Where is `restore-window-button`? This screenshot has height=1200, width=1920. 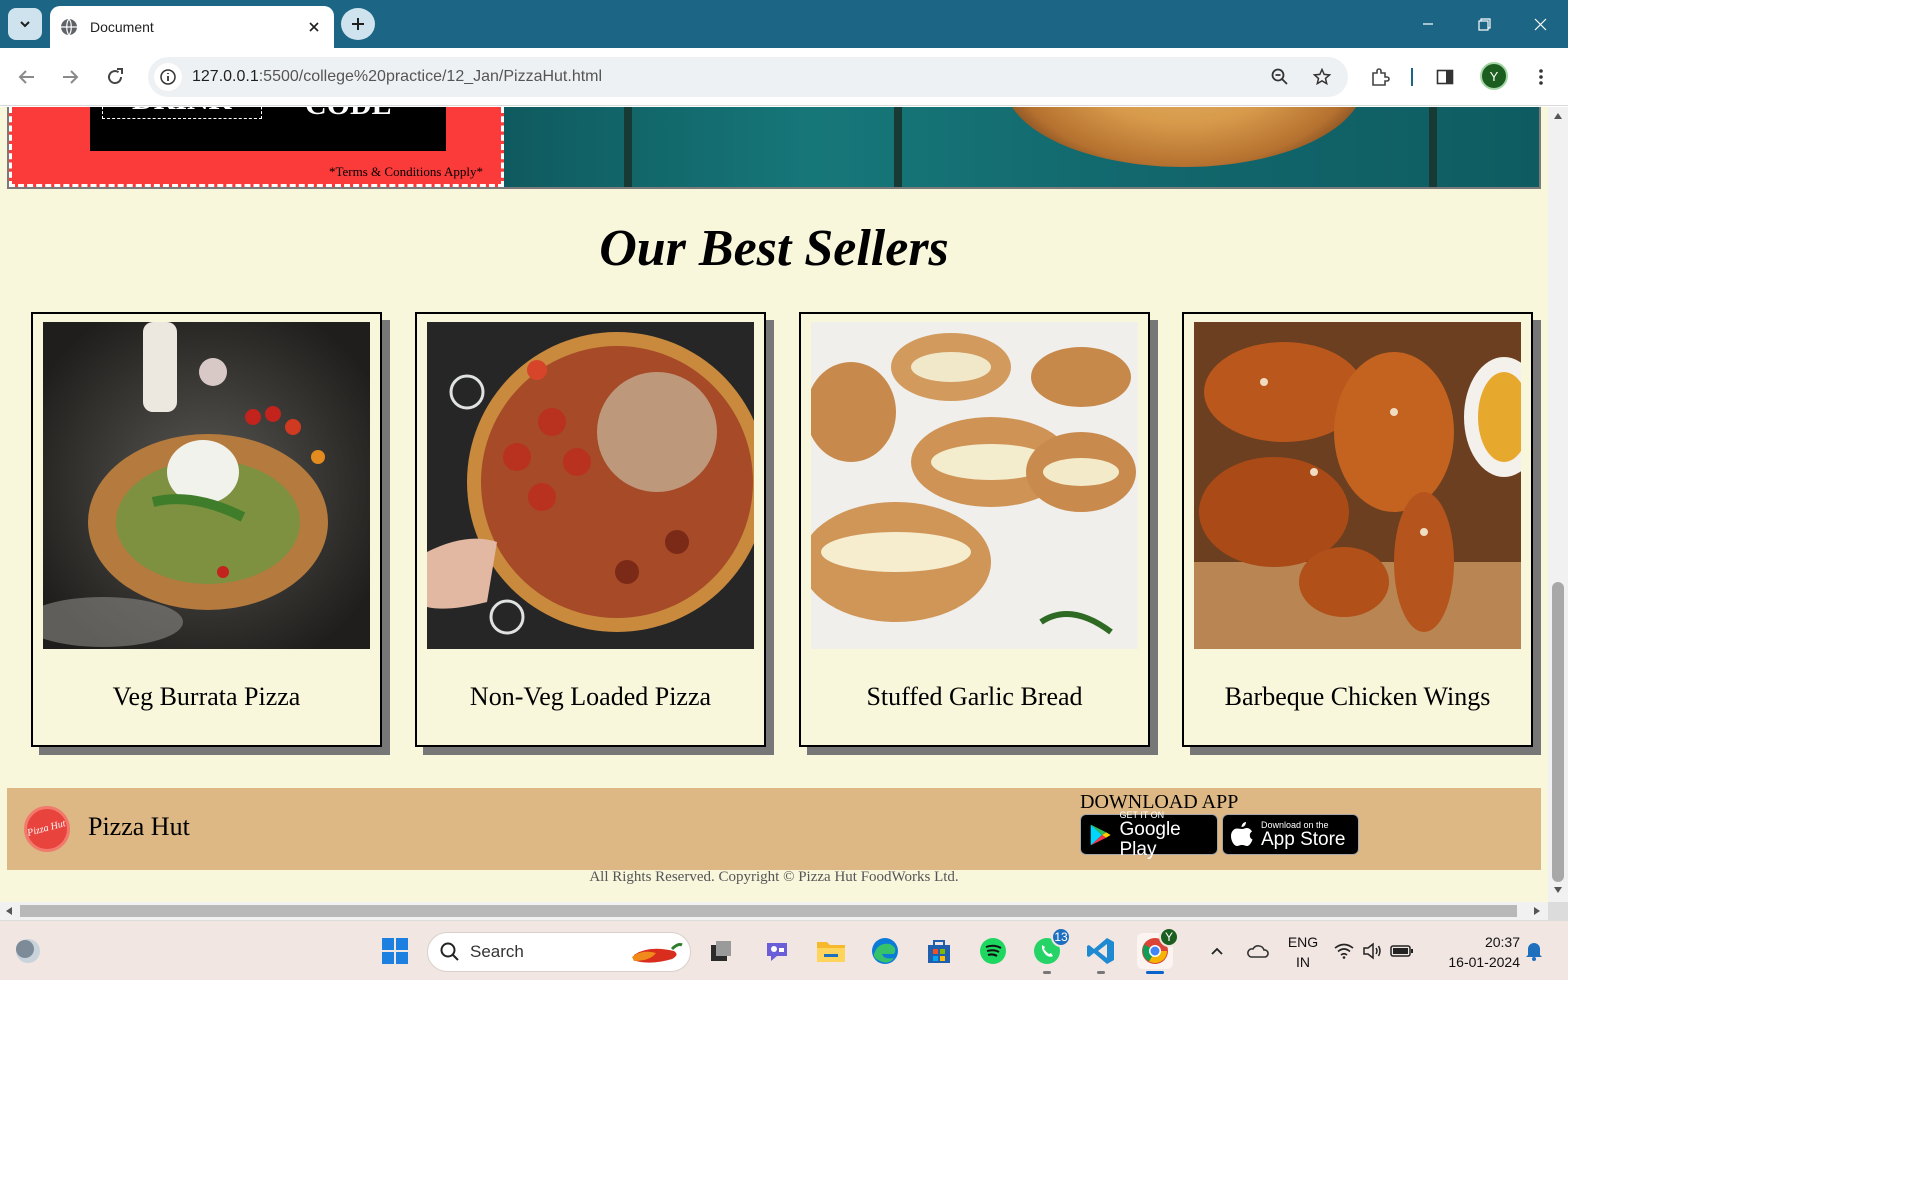 restore-window-button is located at coordinates (1484, 24).